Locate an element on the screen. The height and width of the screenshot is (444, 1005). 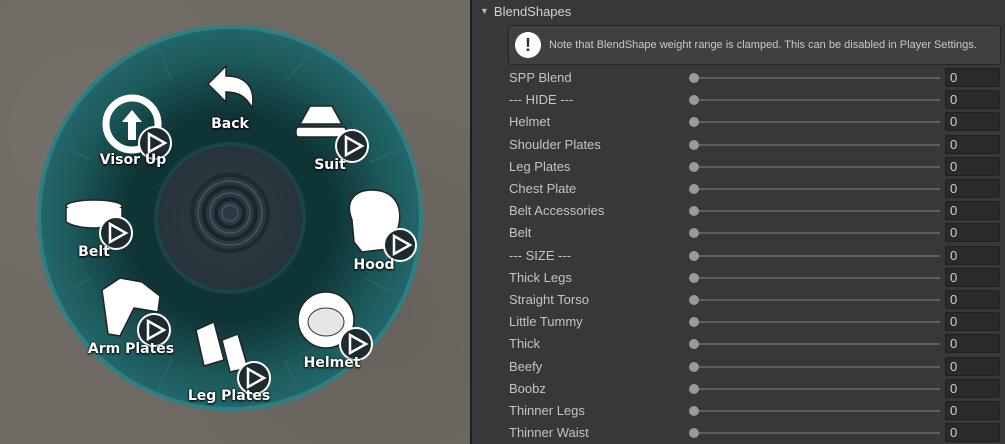
blendshape-row: Straight Torso 0 is located at coordinates (738, 300).